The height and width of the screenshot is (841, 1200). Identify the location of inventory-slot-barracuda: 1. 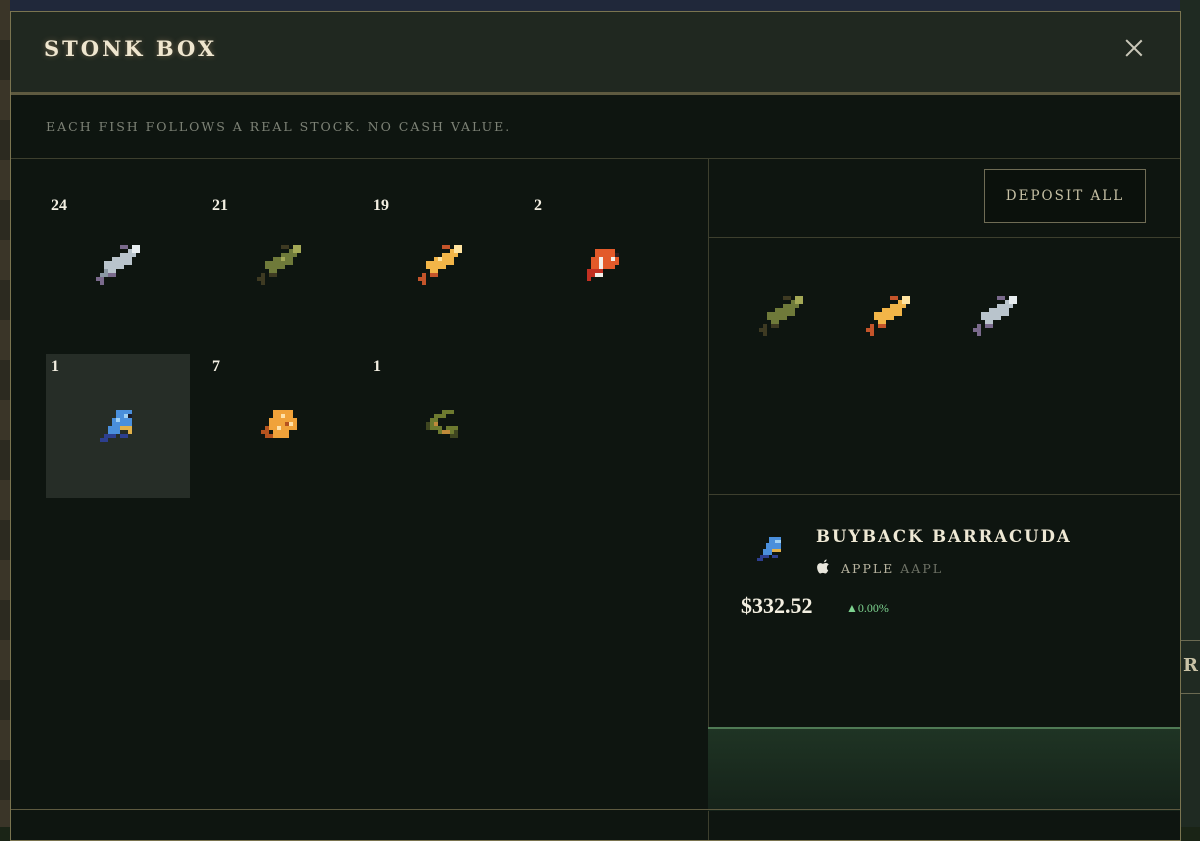
(118, 426).